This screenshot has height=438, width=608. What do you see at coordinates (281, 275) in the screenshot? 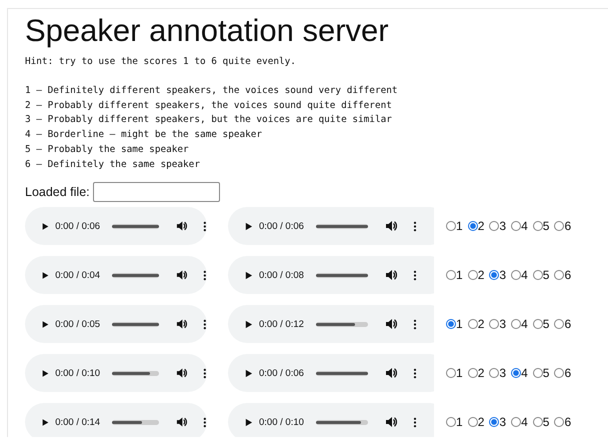
I see `audio-time: 0:00 / 0:08` at bounding box center [281, 275].